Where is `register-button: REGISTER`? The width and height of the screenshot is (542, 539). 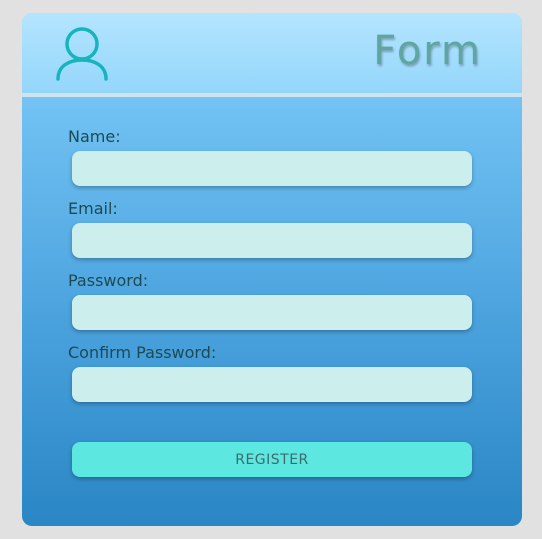 register-button: REGISTER is located at coordinates (272, 459).